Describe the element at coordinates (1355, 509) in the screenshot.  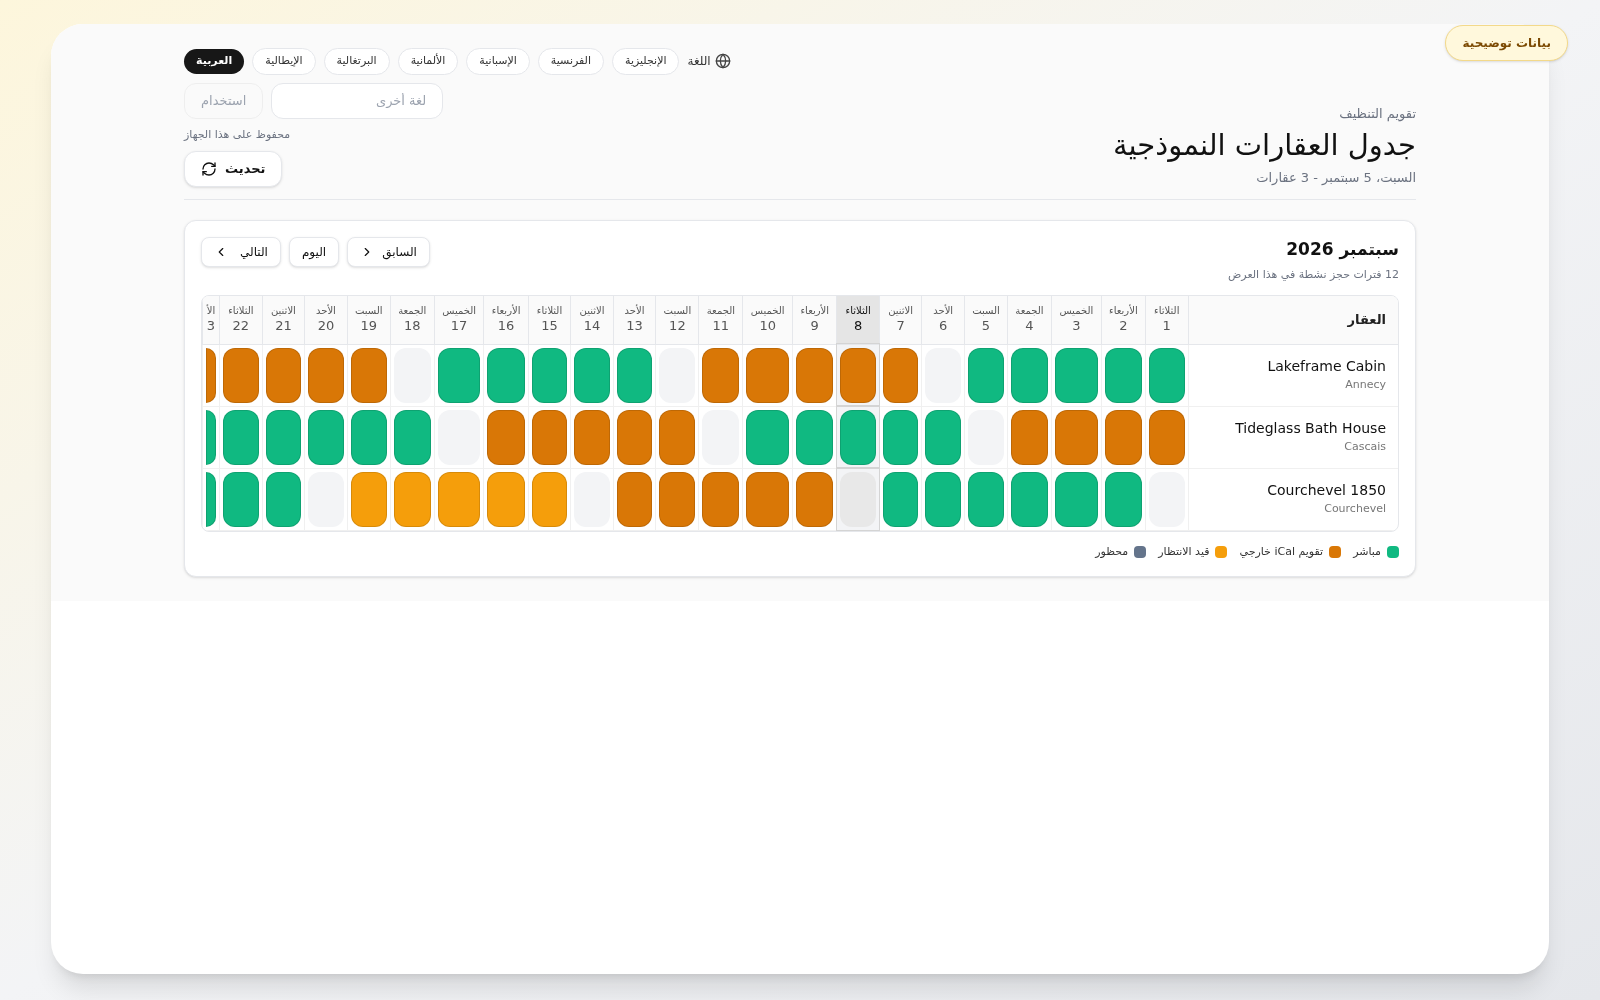
I see `property-location: Courchevel` at that location.